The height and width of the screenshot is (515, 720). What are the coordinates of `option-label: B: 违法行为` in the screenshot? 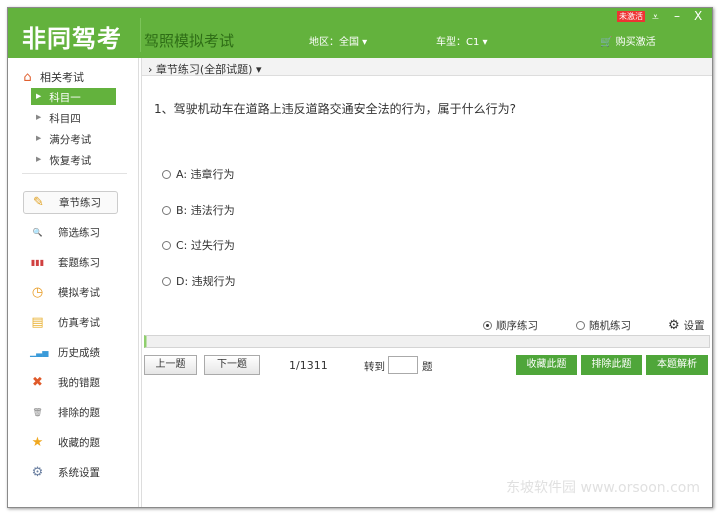 It's located at (205, 210).